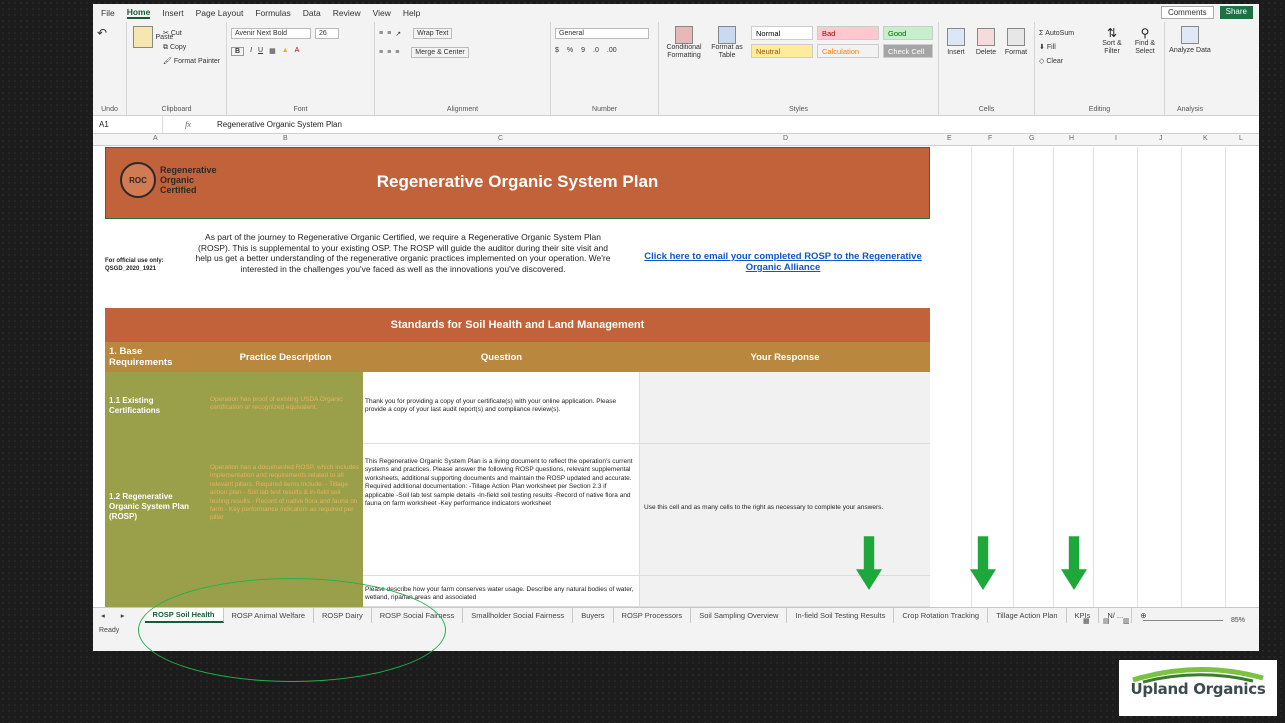  What do you see at coordinates (1106, 621) in the screenshot?
I see `view-layout-icon: ▤` at bounding box center [1106, 621].